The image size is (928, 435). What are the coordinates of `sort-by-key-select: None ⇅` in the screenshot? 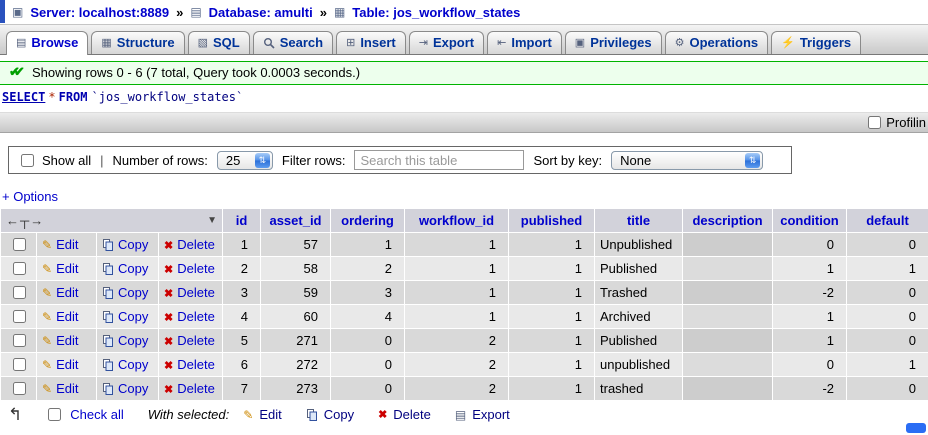 It's located at (687, 160).